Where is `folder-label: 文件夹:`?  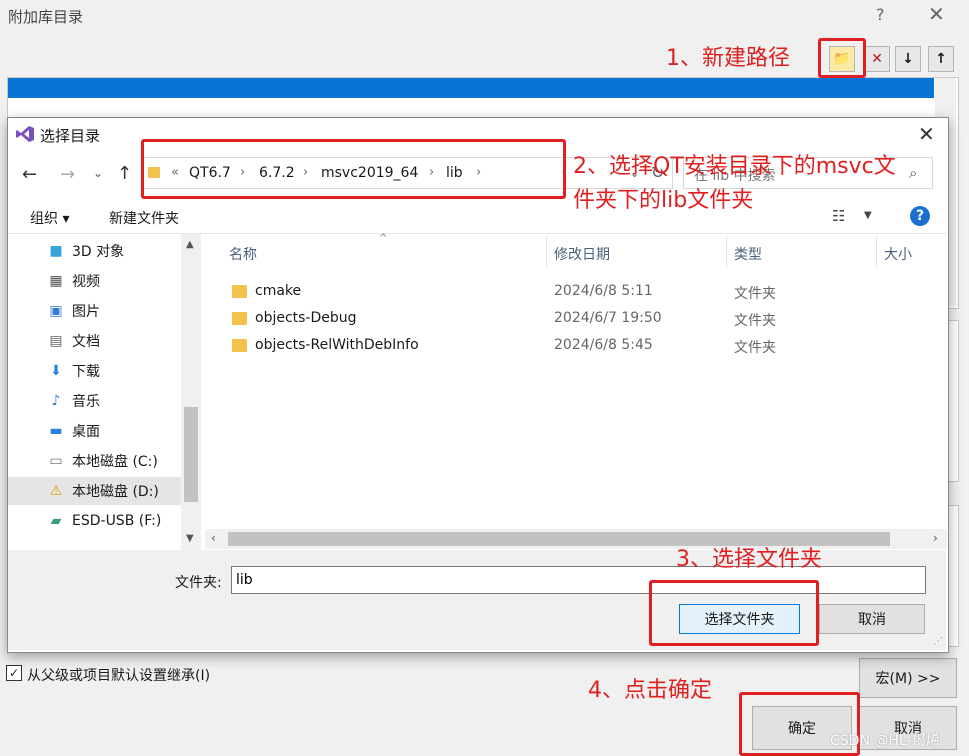
folder-label: 文件夹: is located at coordinates (198, 583).